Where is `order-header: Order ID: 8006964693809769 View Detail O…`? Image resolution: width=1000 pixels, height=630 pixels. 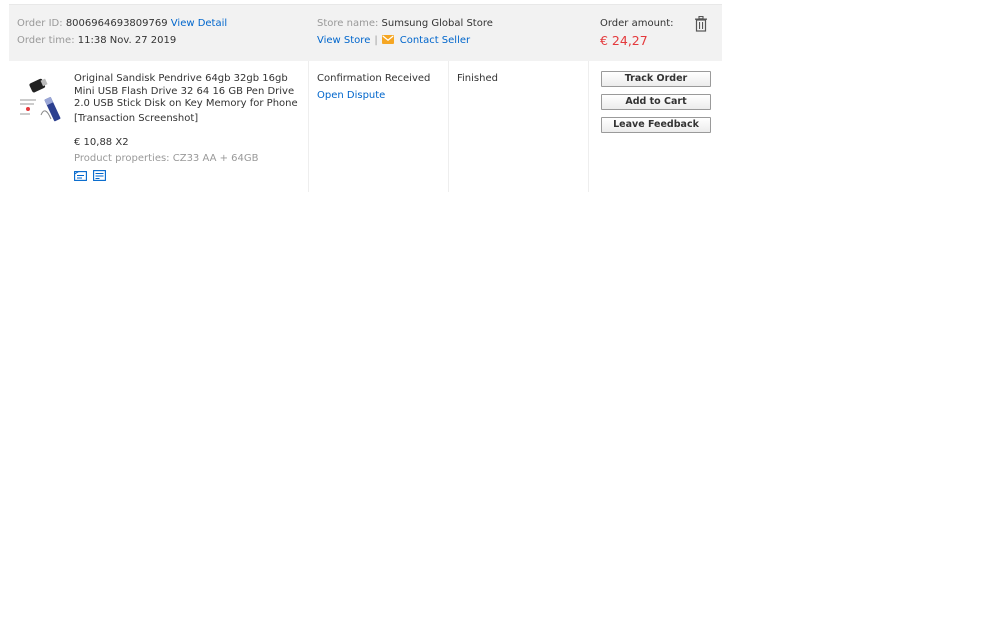
order-header: Order ID: 8006964693809769 View Detail O… is located at coordinates (365, 32).